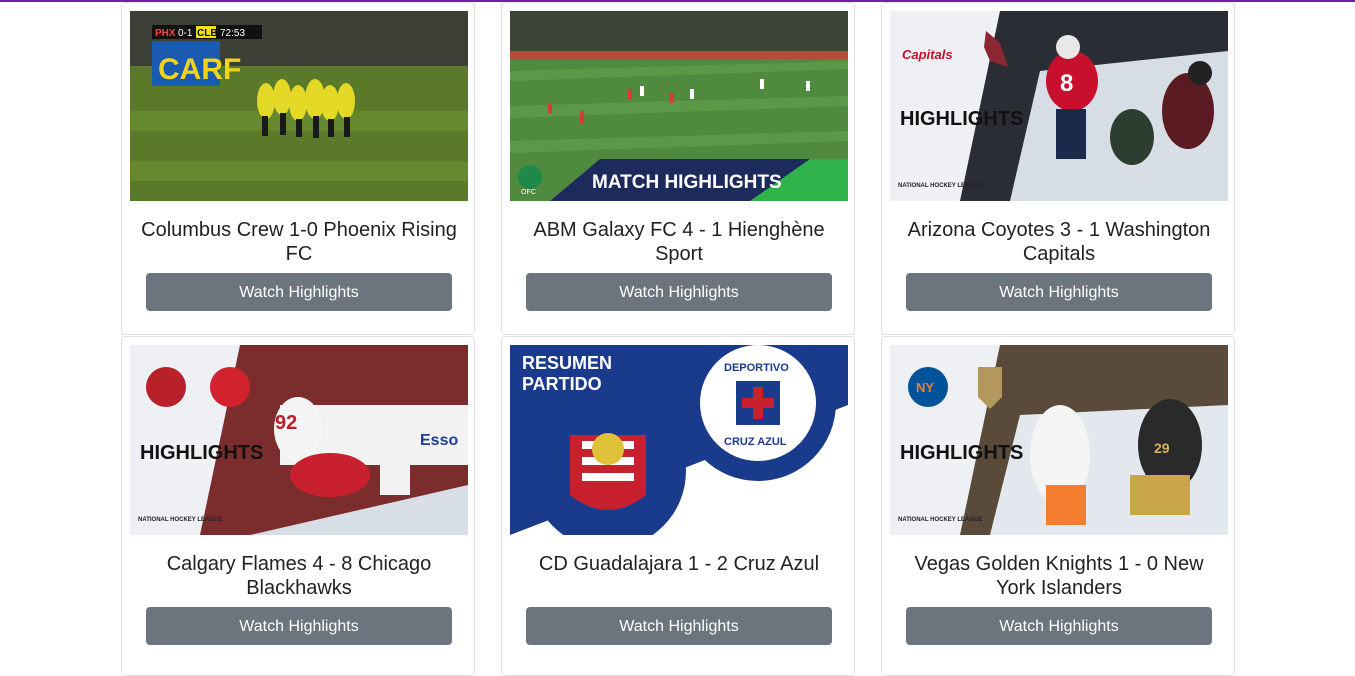 The height and width of the screenshot is (676, 1355). What do you see at coordinates (679, 242) in the screenshot?
I see `match-title: ABM Galaxy FC 4 - 1 Hienghène Sport` at bounding box center [679, 242].